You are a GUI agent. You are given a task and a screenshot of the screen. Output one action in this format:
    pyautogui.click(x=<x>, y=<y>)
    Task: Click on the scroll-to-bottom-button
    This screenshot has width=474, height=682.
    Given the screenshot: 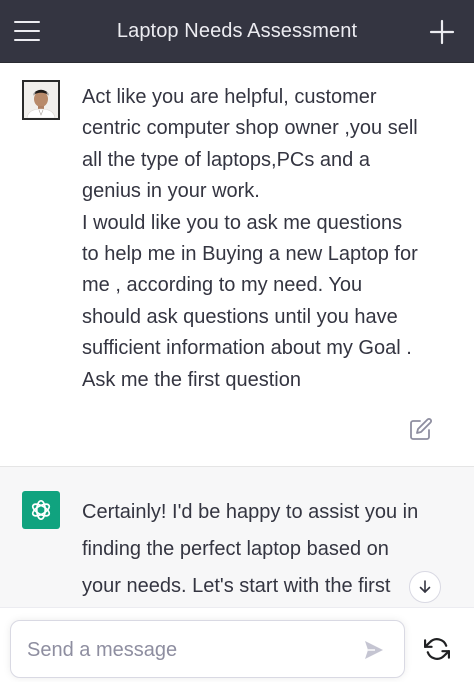 What is the action you would take?
    pyautogui.click(x=425, y=587)
    